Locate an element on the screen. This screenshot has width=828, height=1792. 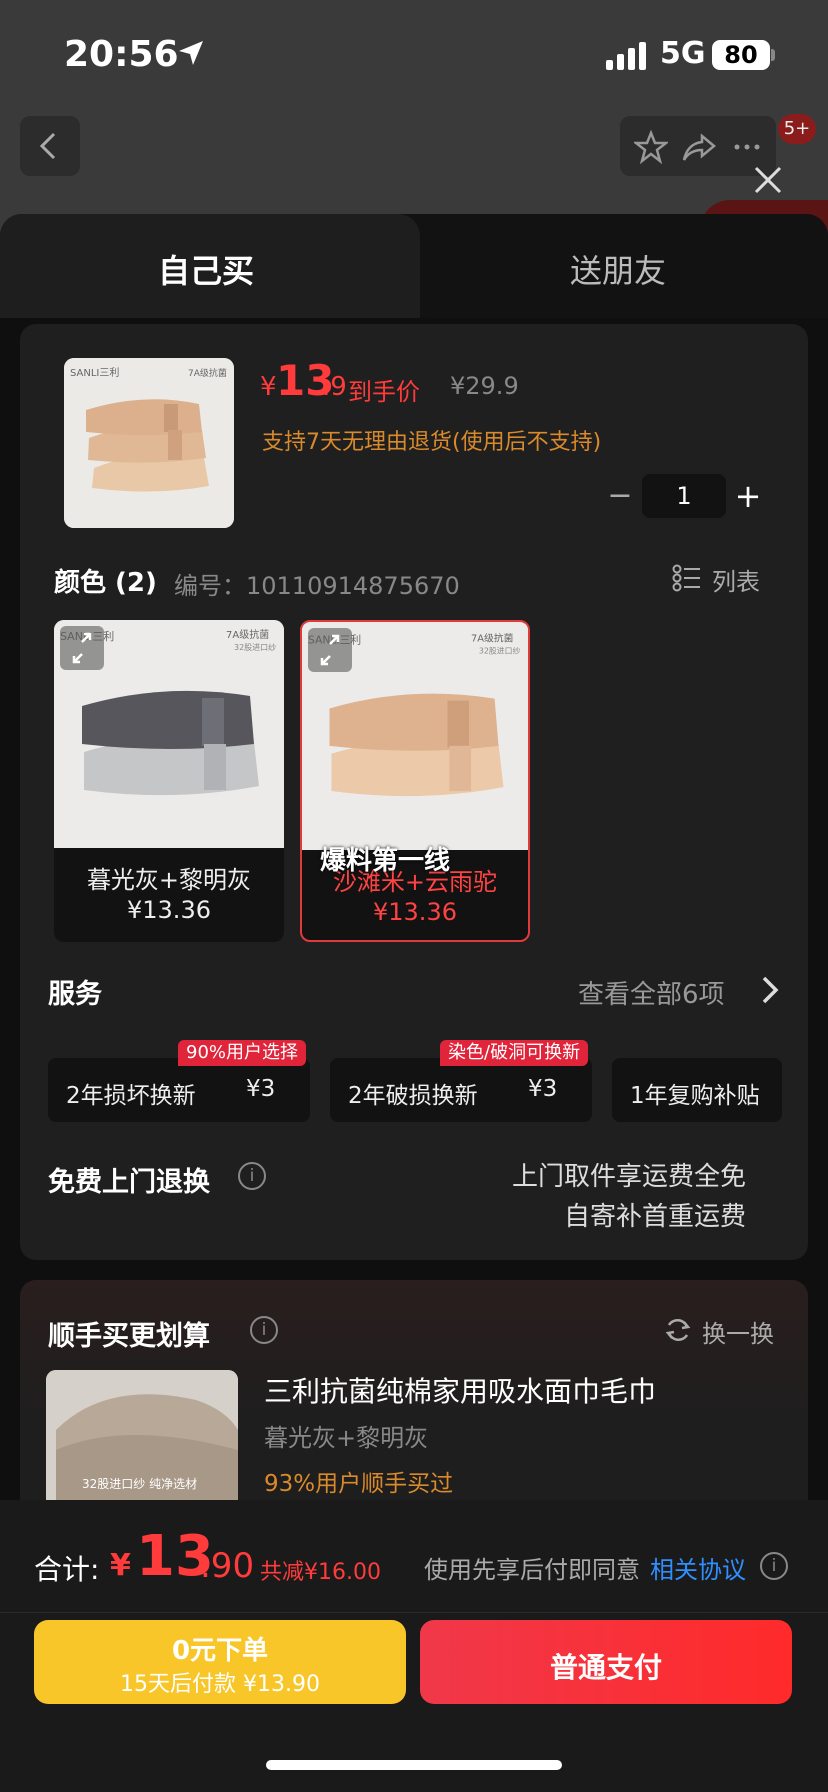
star-icon is located at coordinates (651, 147).